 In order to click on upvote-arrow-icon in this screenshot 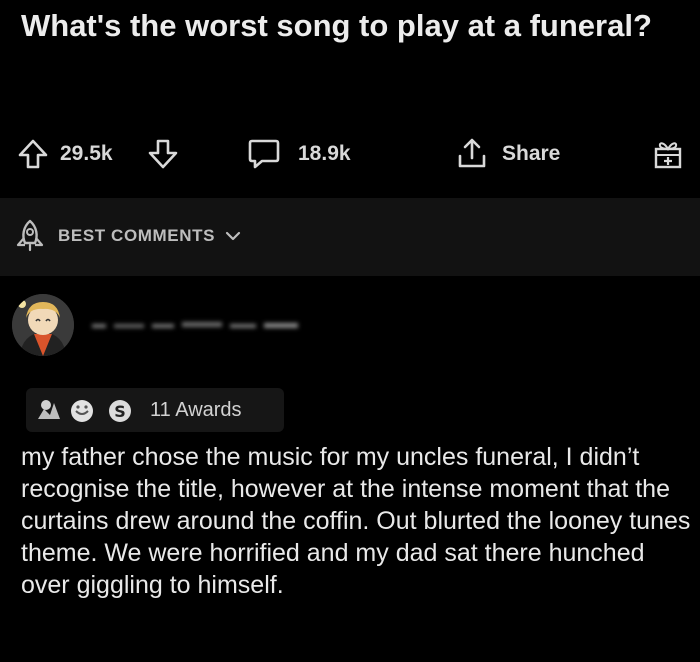, I will do `click(33, 154)`.